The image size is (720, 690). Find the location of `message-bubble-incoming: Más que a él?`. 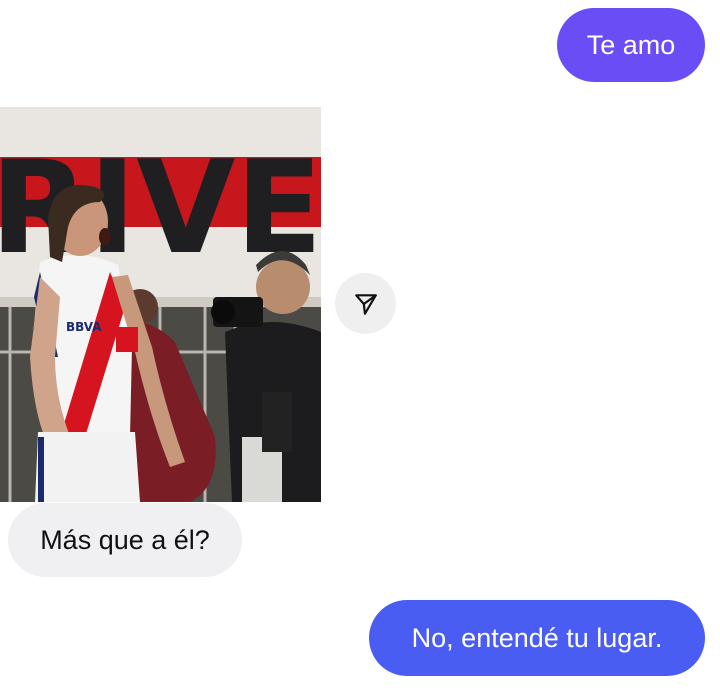

message-bubble-incoming: Más que a él? is located at coordinates (125, 540).